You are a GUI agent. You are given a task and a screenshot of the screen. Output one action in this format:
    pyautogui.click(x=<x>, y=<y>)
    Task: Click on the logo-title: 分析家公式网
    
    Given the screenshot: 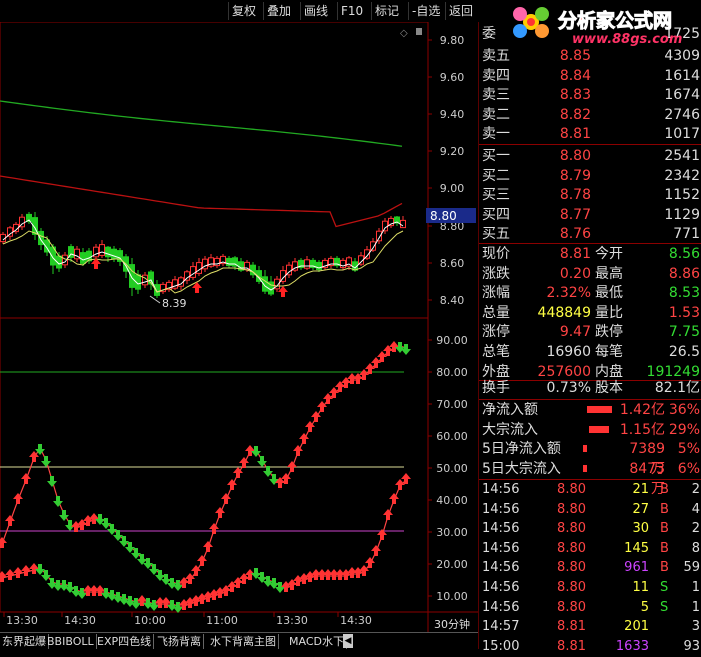 What is the action you would take?
    pyautogui.click(x=615, y=21)
    